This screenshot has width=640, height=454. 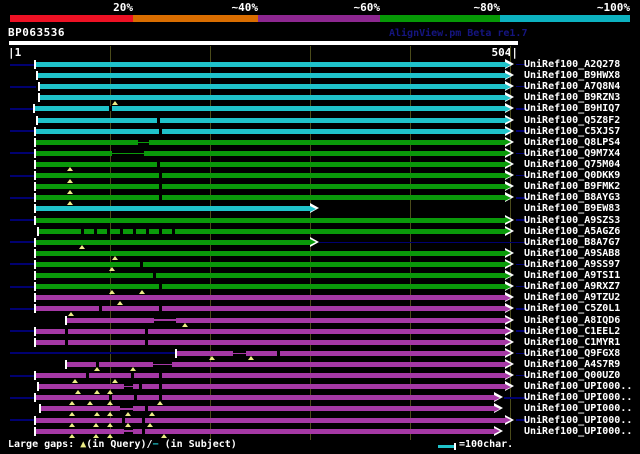 What do you see at coordinates (572, 242) in the screenshot?
I see `hit-label: UniRef100_B8A7G7` at bounding box center [572, 242].